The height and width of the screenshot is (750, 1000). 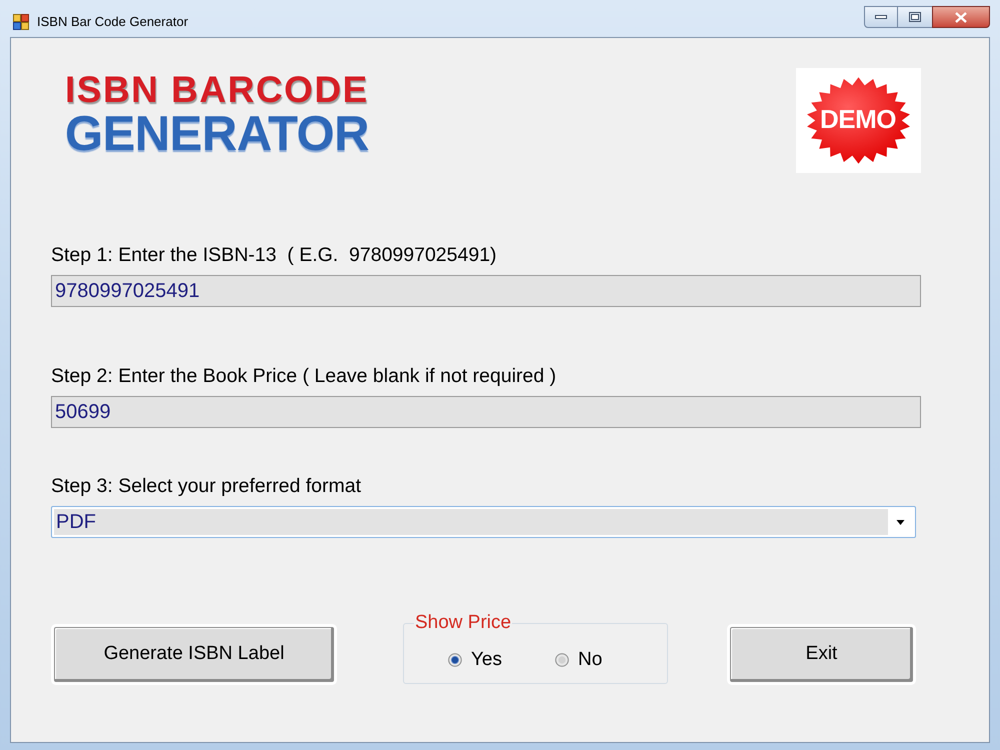 I want to click on maximize-icon, so click(x=915, y=17).